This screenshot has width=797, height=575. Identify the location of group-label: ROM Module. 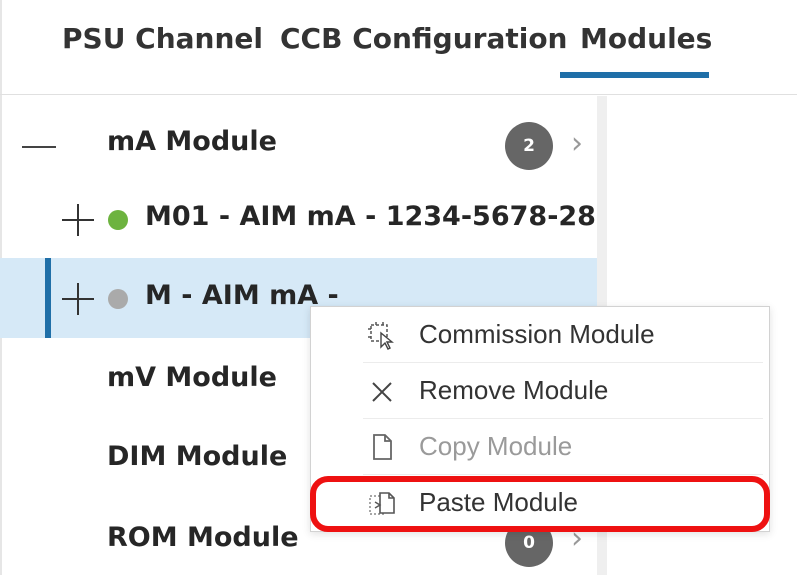
(203, 537).